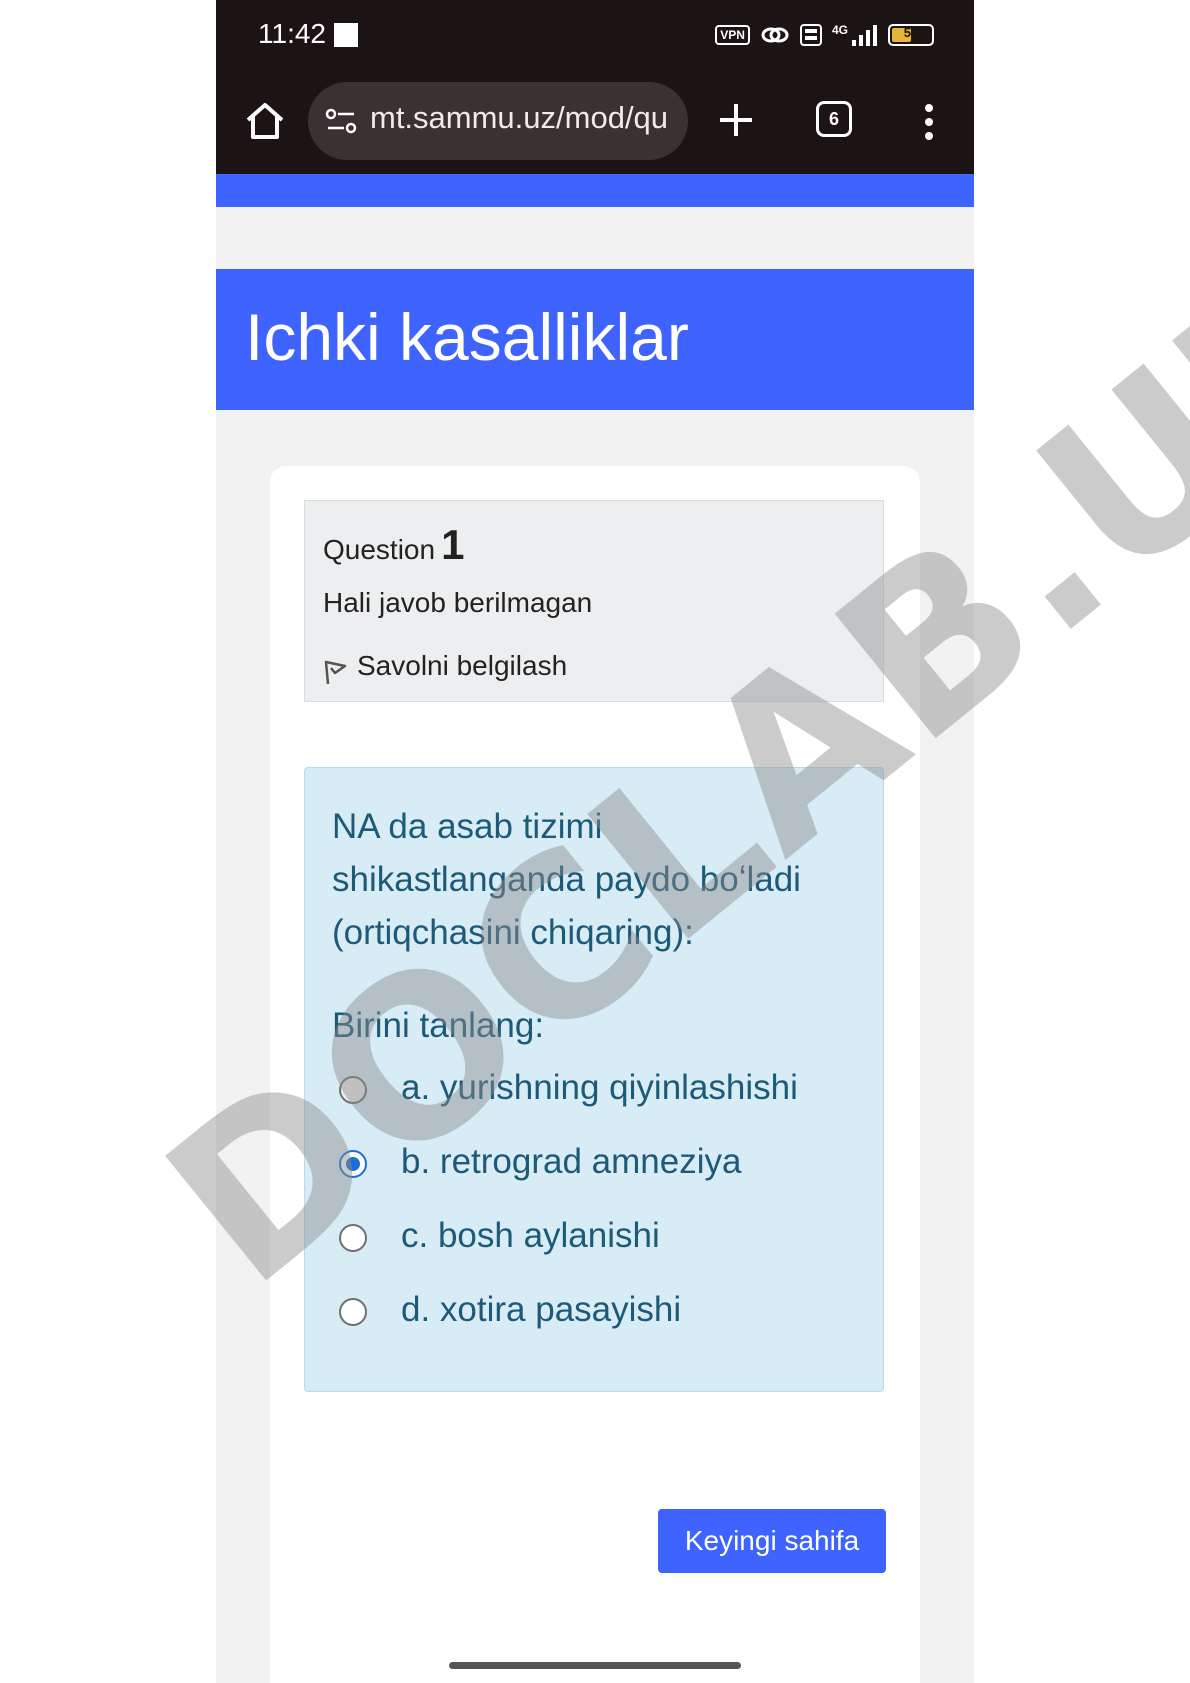 The width and height of the screenshot is (1190, 1683). What do you see at coordinates (379, 549) in the screenshot?
I see `question-label: Question` at bounding box center [379, 549].